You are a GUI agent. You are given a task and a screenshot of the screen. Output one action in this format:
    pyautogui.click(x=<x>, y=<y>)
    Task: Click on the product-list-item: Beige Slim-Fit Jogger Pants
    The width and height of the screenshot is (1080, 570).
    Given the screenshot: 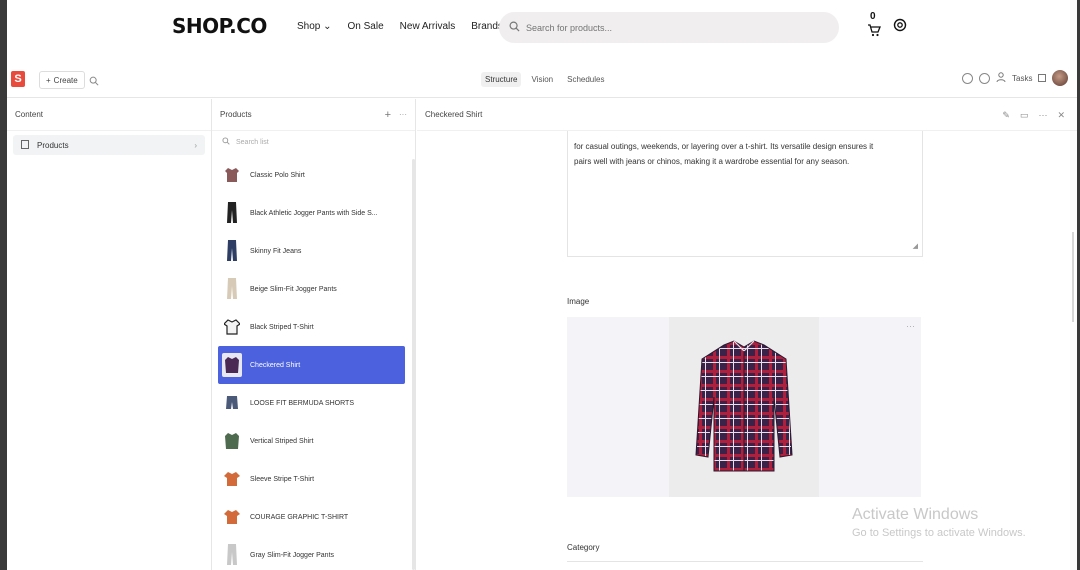 What is the action you would take?
    pyautogui.click(x=311, y=289)
    